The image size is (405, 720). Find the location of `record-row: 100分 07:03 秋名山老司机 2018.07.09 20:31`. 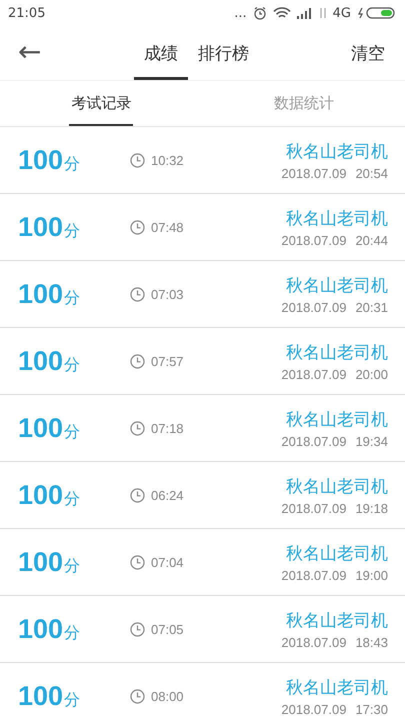

record-row: 100分 07:03 秋名山老司机 2018.07.09 20:31 is located at coordinates (202, 294).